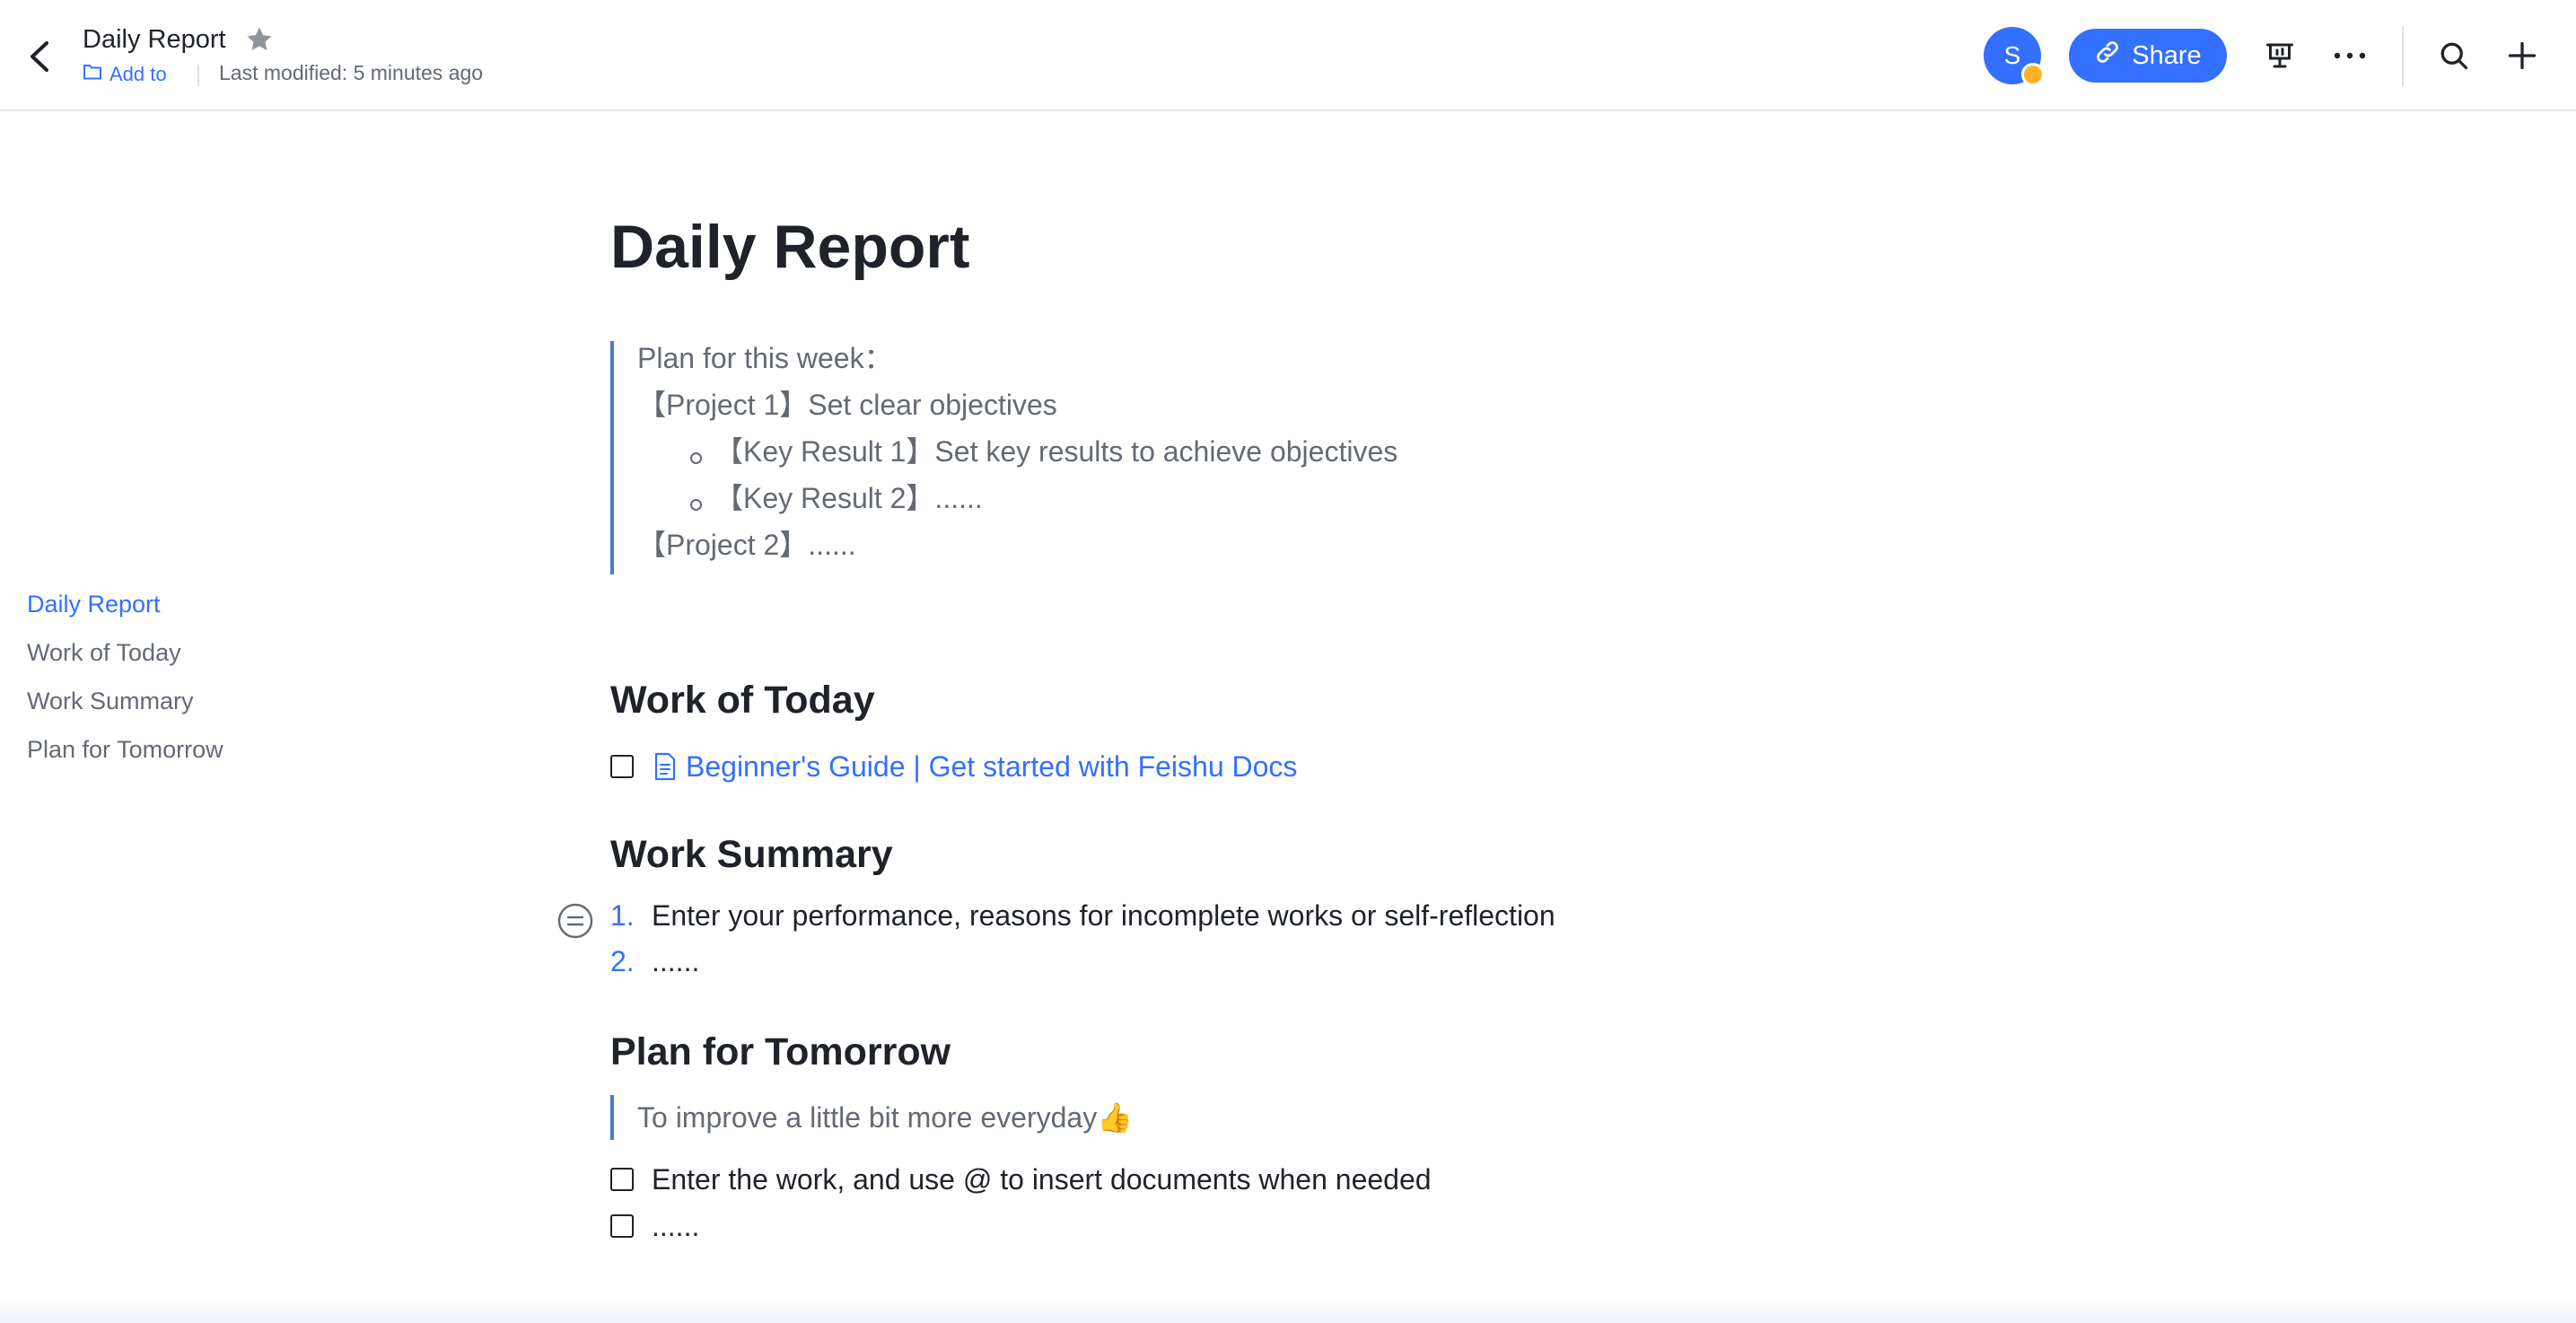 The image size is (2576, 1323). I want to click on avatar: S, so click(2014, 56).